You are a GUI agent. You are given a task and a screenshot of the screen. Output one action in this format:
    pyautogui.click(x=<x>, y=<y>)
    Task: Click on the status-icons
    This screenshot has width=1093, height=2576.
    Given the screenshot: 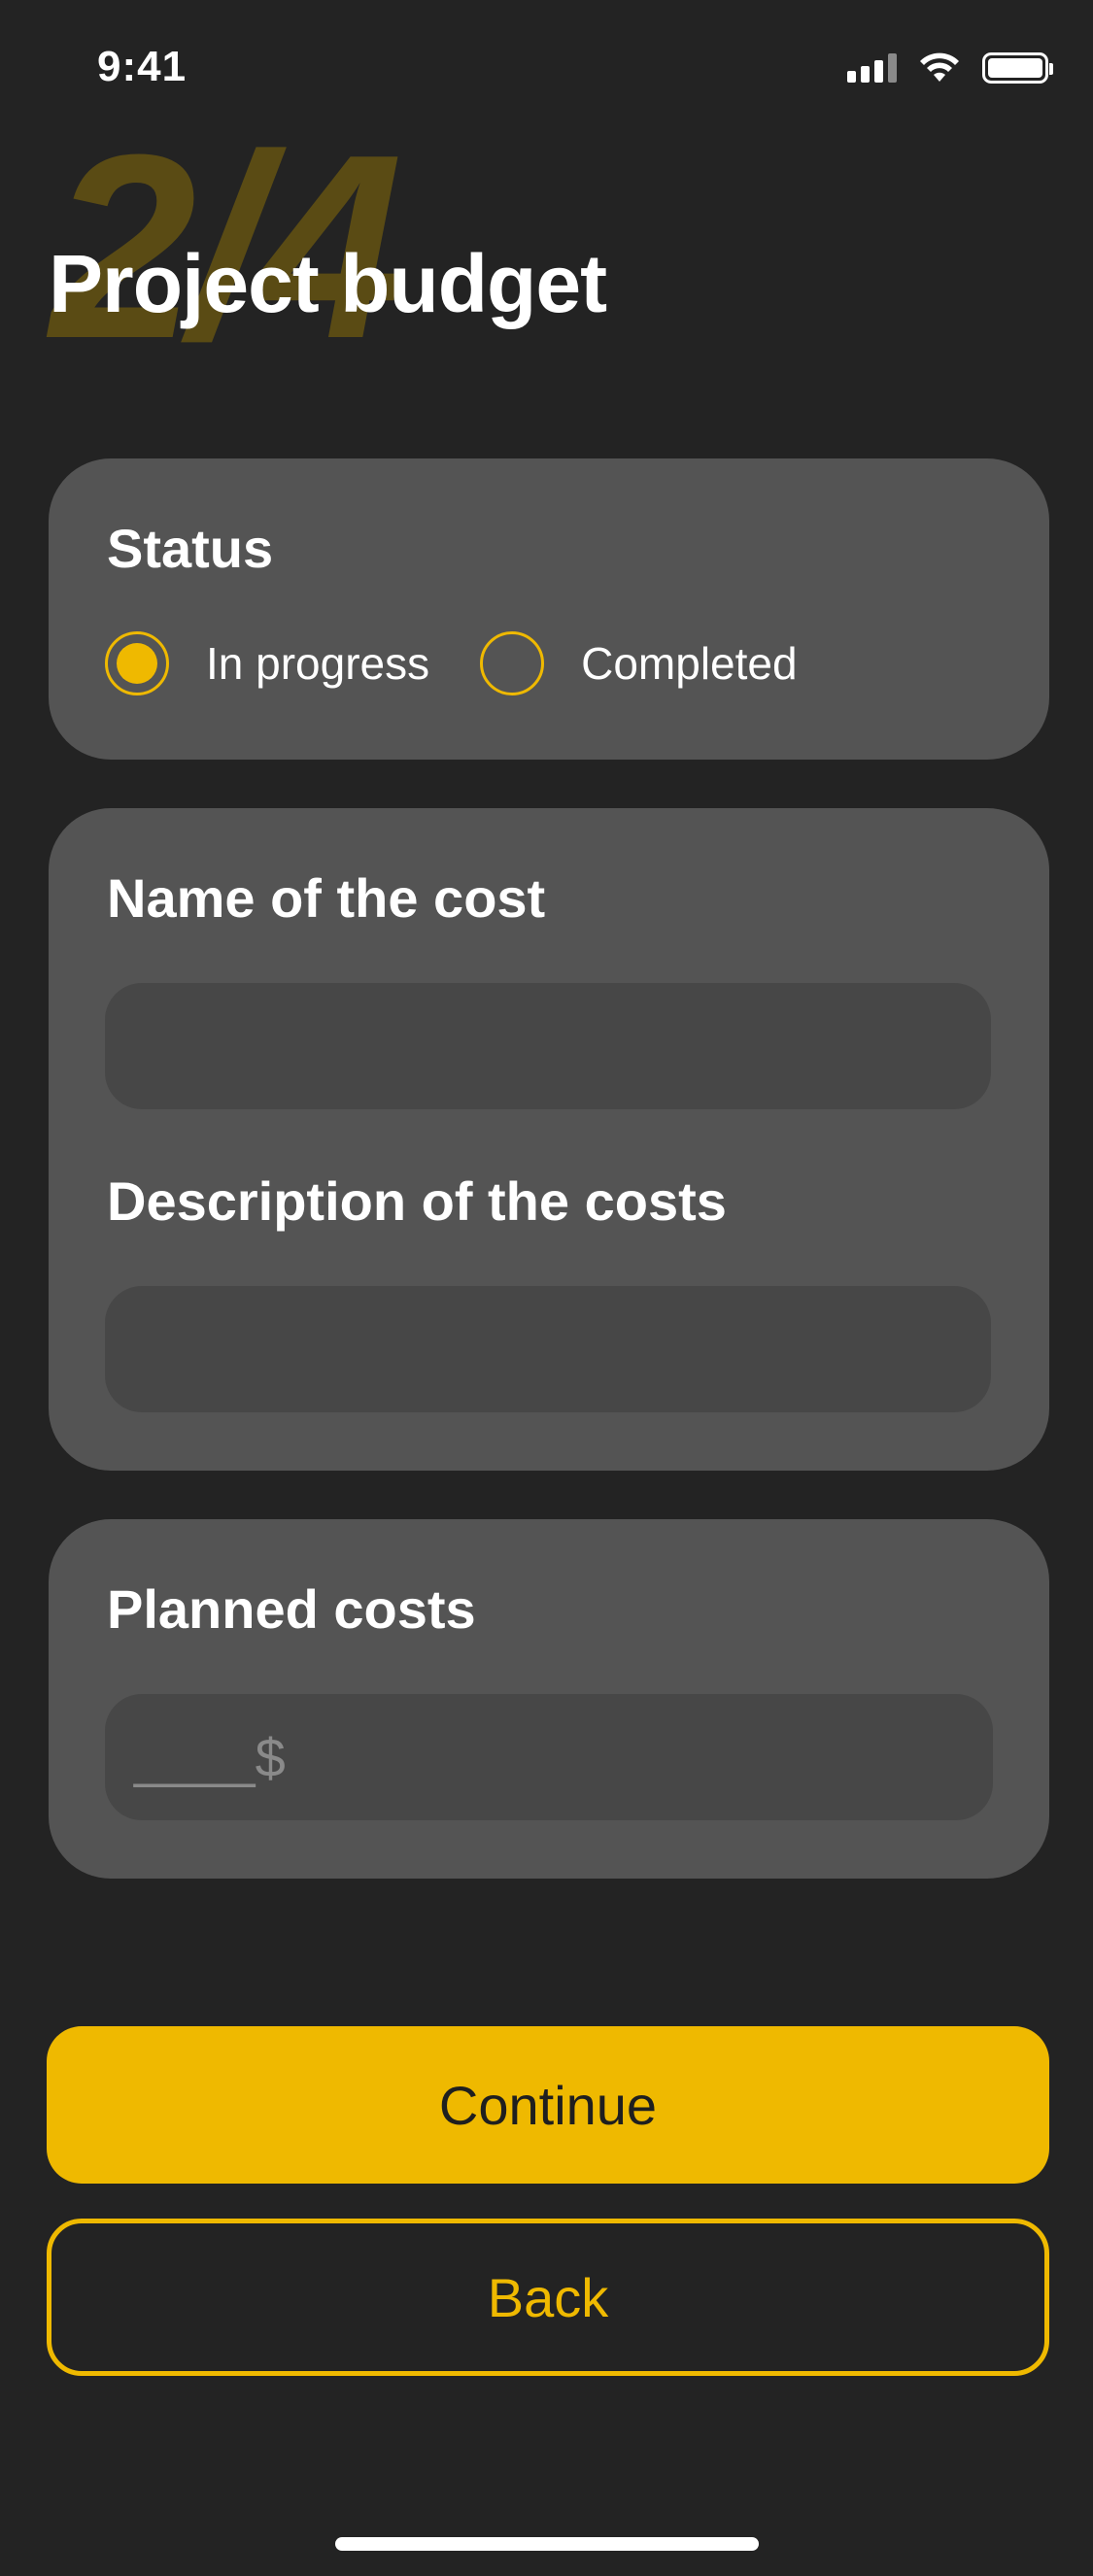 What is the action you would take?
    pyautogui.click(x=950, y=68)
    